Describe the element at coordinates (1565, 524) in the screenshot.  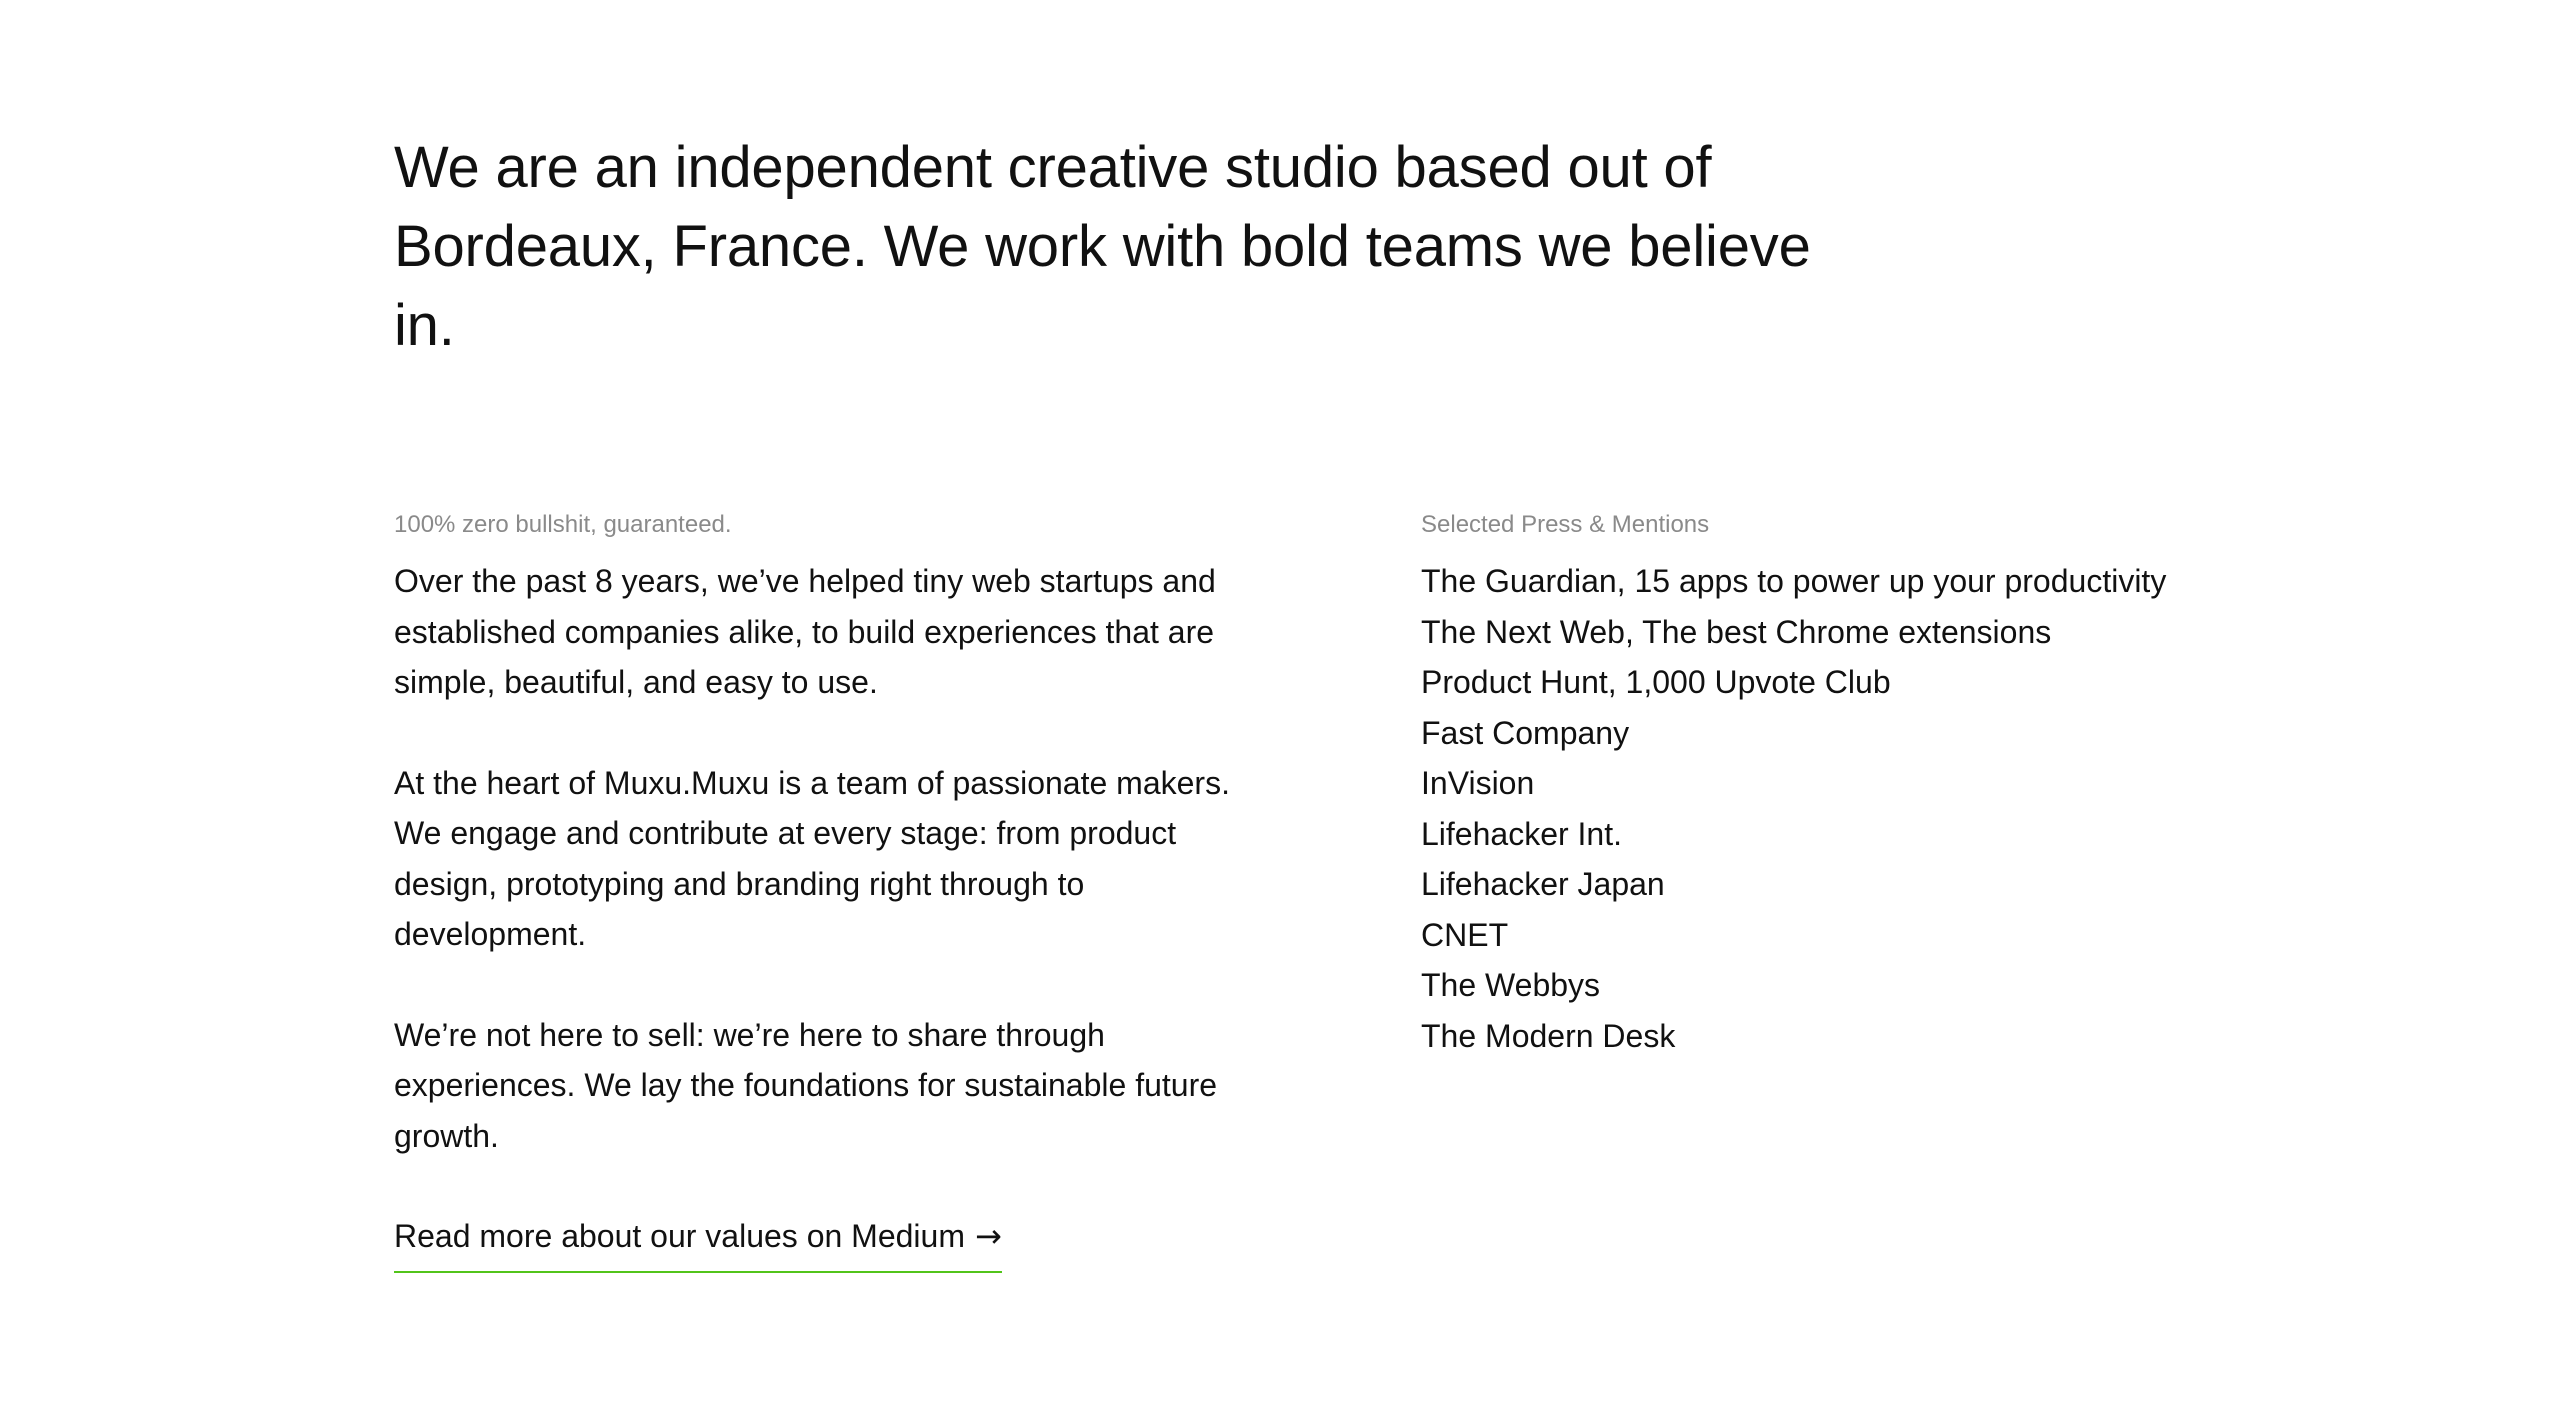
I see `press-eyebrow: Selected Press & Mentions` at that location.